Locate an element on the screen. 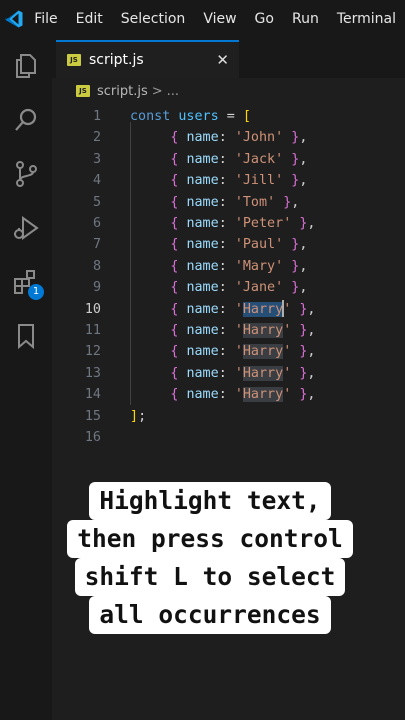  punctuation-token: ; is located at coordinates (142, 416).